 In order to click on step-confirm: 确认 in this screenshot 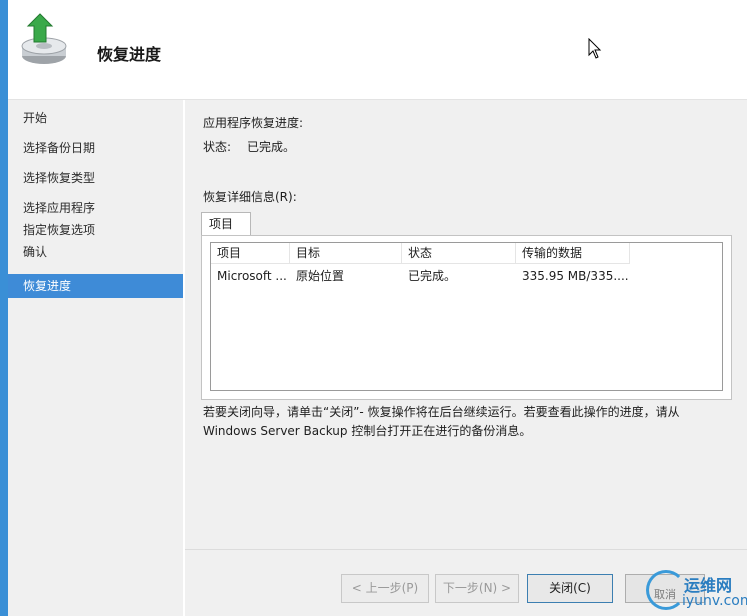, I will do `click(95, 252)`.